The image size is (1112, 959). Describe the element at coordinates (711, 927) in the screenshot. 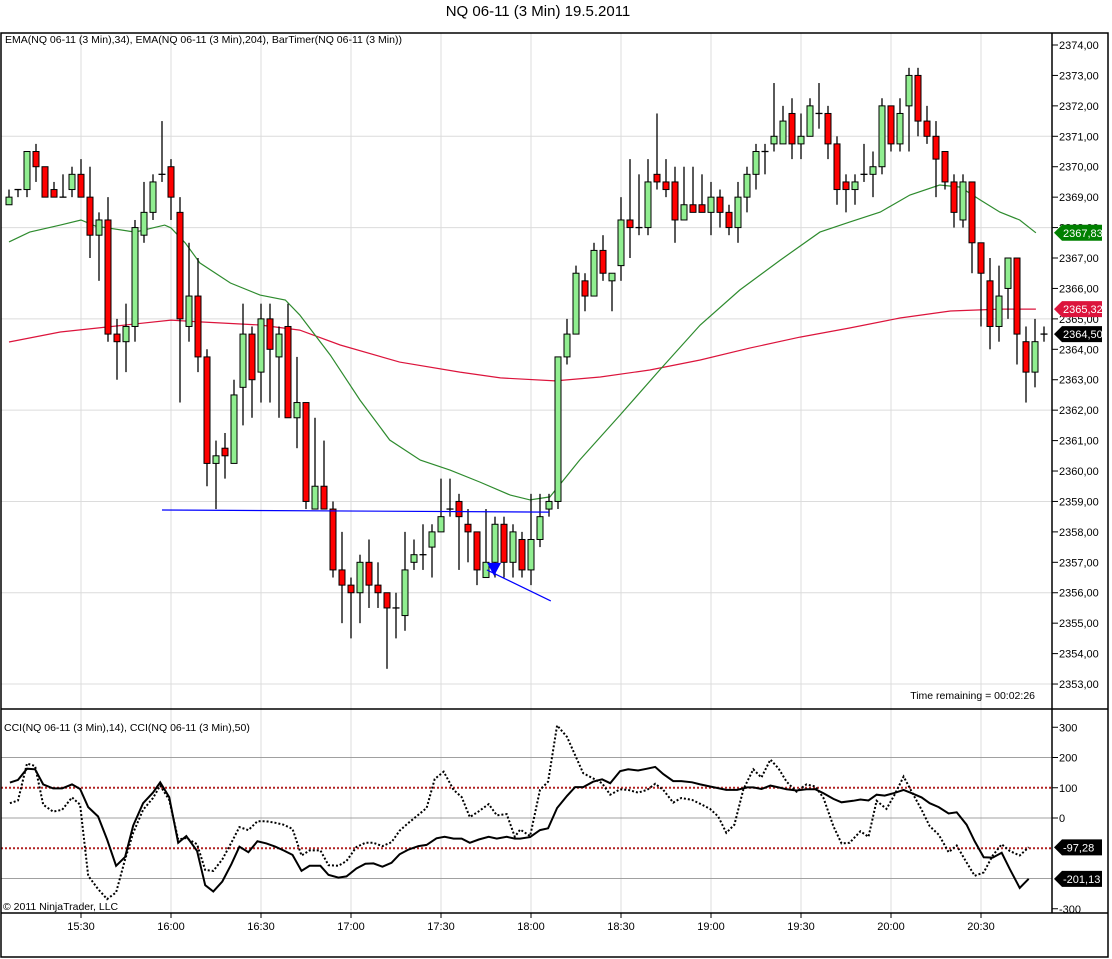

I see `time-tick-label: 19:00` at that location.